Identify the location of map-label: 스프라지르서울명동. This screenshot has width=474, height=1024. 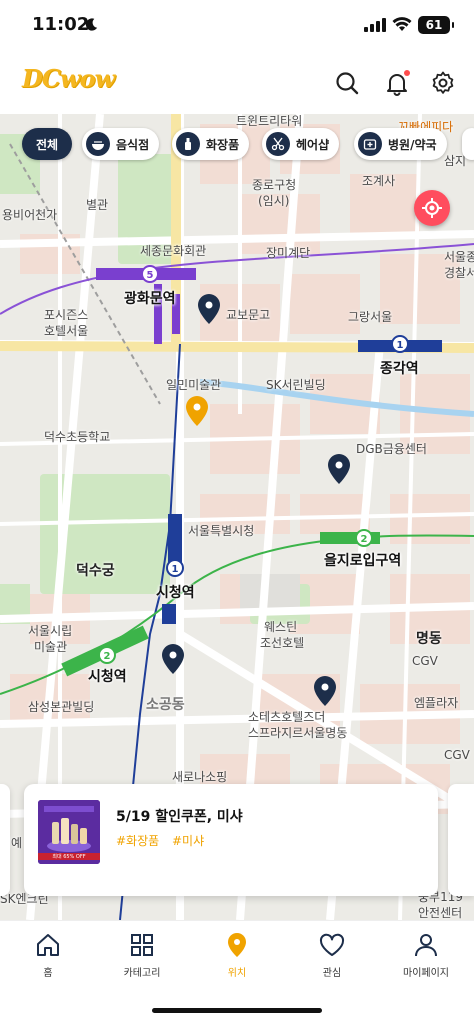
(298, 733).